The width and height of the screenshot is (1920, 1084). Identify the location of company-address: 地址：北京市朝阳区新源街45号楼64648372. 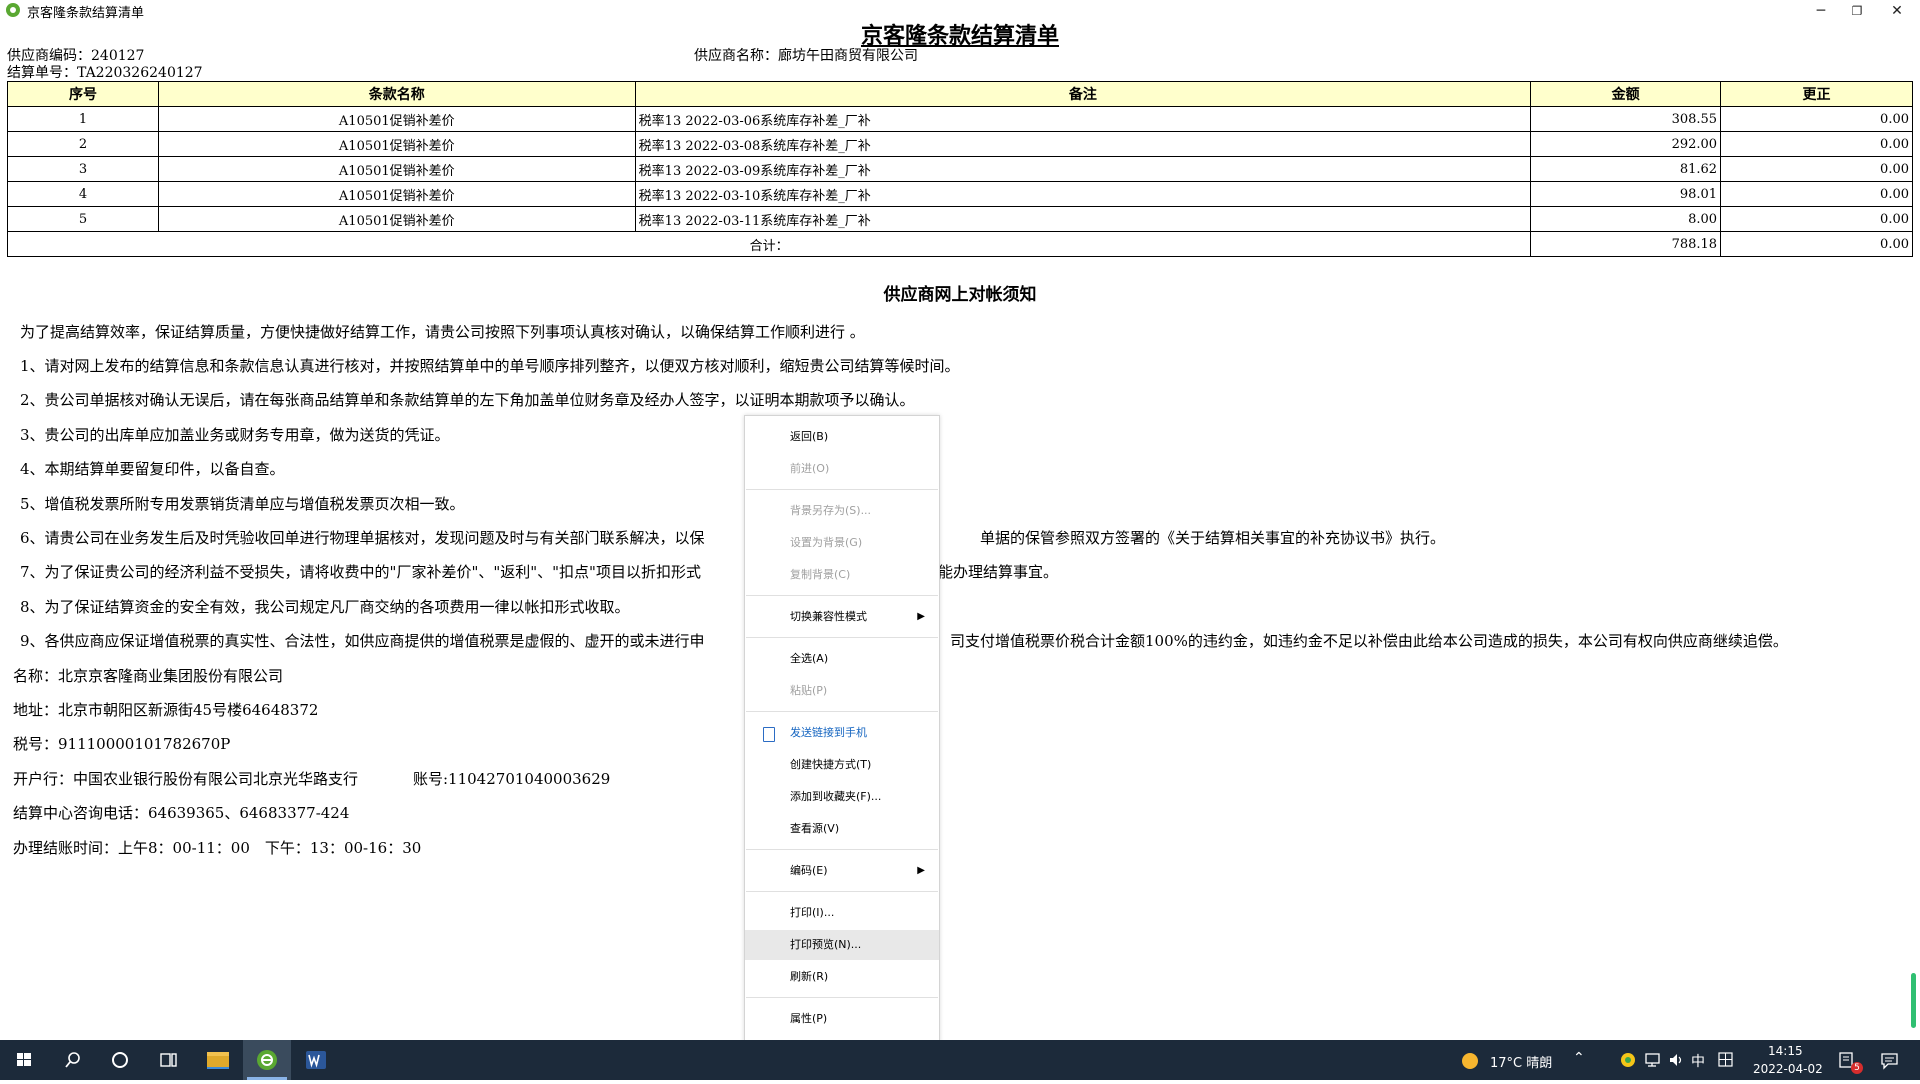
(166, 710).